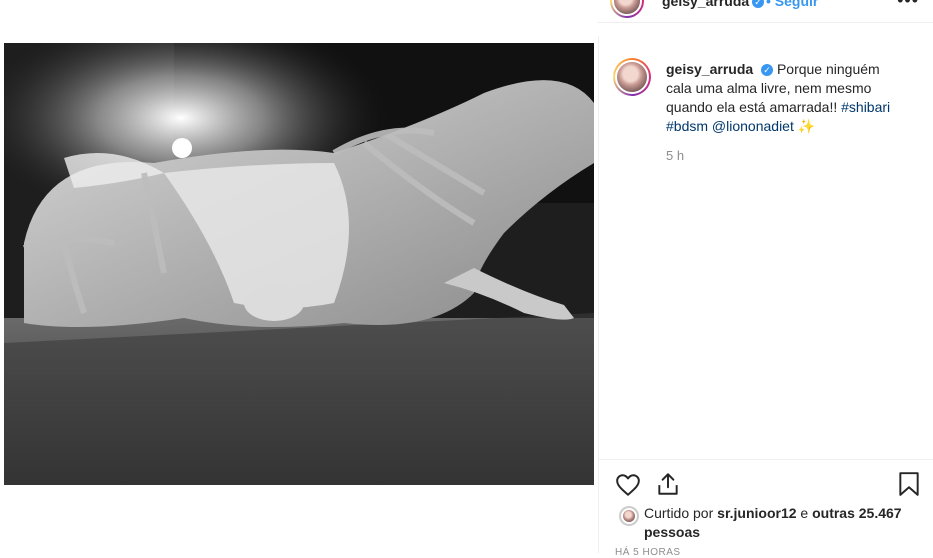 The image size is (933, 558). I want to click on caption-time: 5 h, so click(675, 155).